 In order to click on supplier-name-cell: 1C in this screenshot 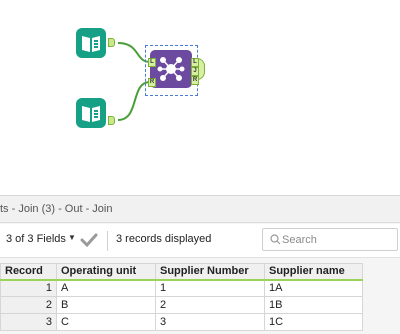, I will do `click(313, 322)`.